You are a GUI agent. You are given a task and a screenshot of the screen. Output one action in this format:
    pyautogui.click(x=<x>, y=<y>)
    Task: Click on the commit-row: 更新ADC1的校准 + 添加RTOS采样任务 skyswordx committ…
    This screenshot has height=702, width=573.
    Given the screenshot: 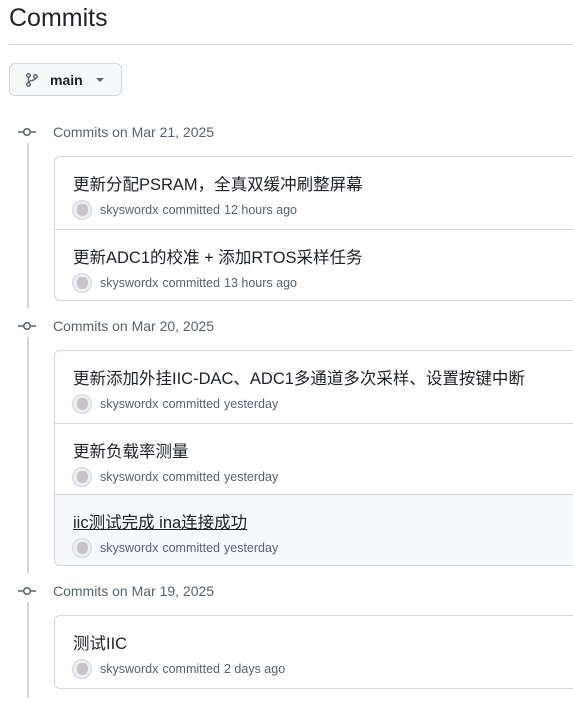 What is the action you would take?
    pyautogui.click(x=314, y=264)
    